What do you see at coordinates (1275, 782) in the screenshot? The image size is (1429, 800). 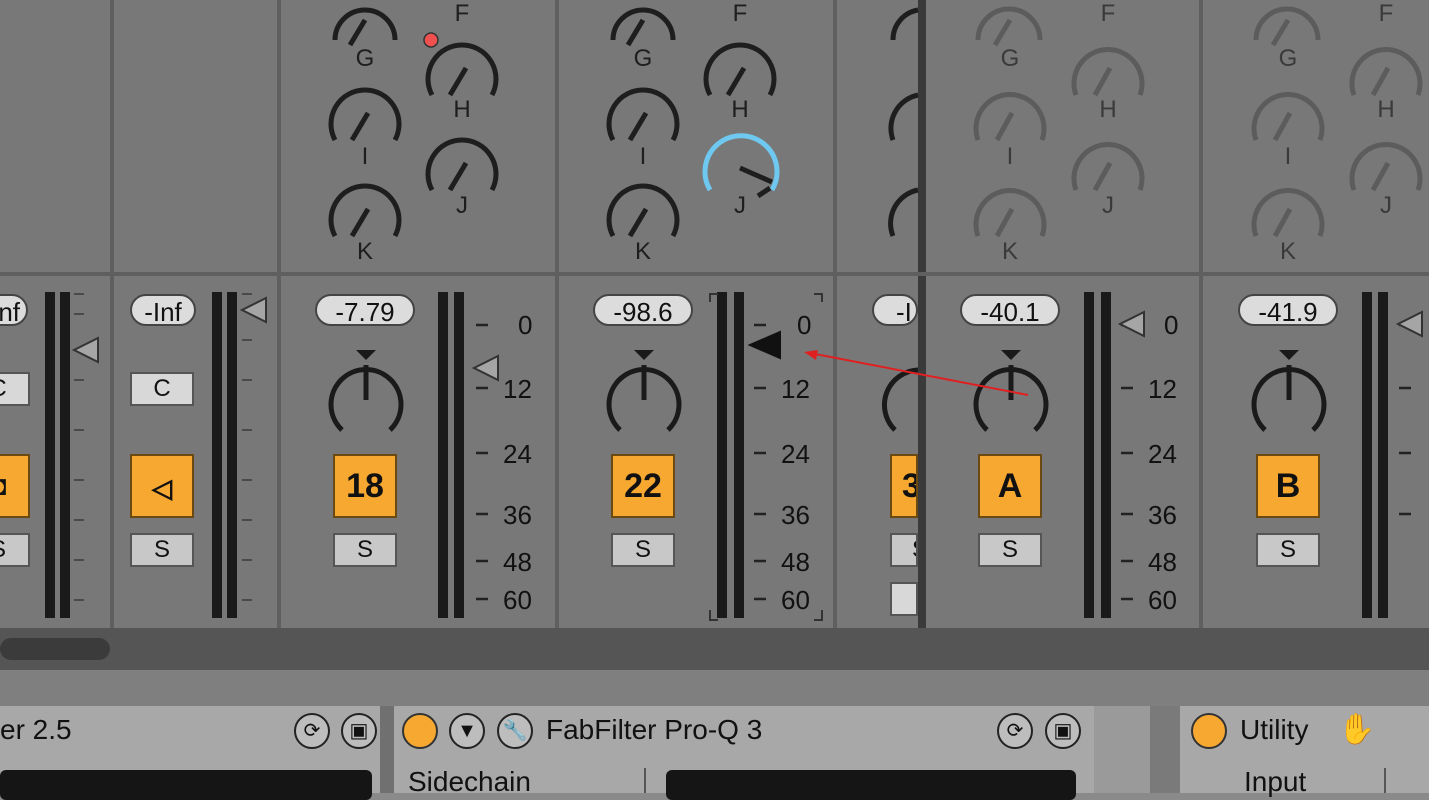 I see `device-input-label: Input` at bounding box center [1275, 782].